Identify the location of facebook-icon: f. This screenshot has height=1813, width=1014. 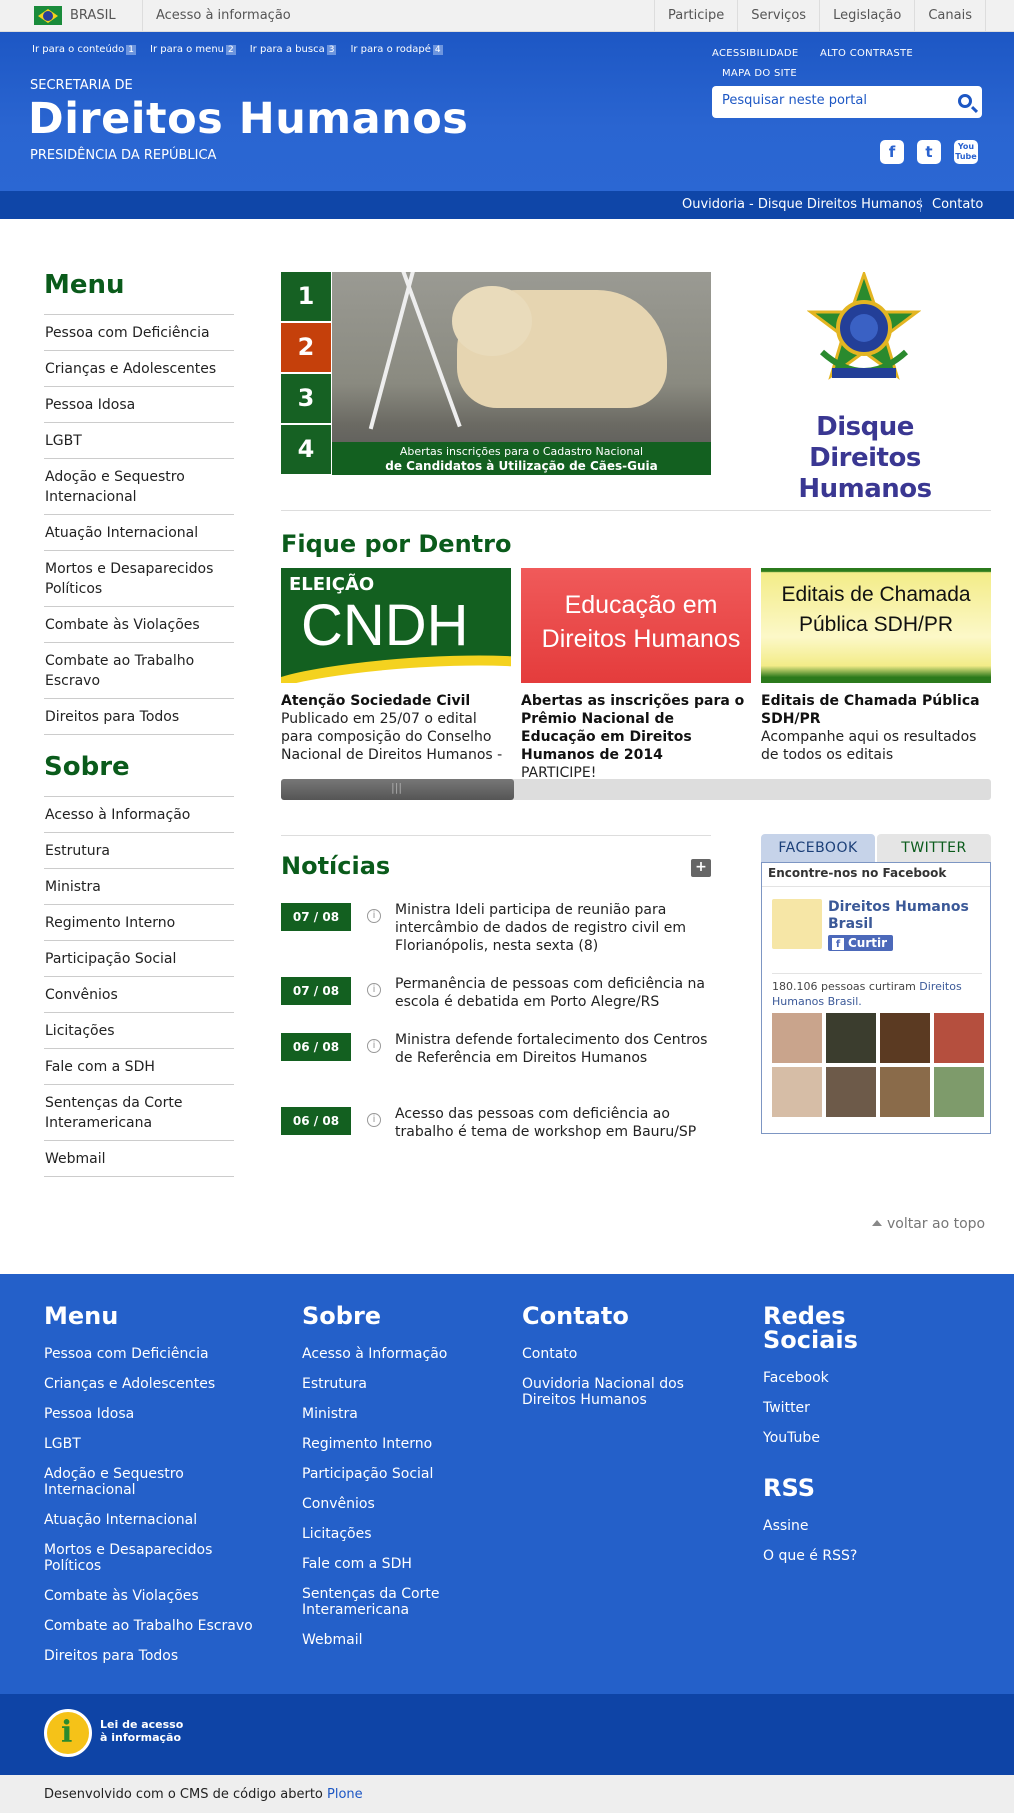
(892, 152).